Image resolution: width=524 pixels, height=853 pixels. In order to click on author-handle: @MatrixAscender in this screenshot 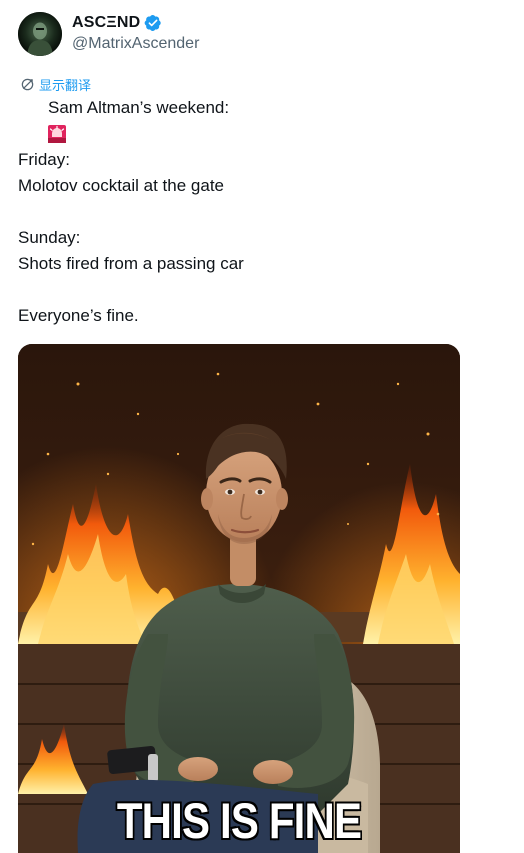, I will do `click(135, 44)`.